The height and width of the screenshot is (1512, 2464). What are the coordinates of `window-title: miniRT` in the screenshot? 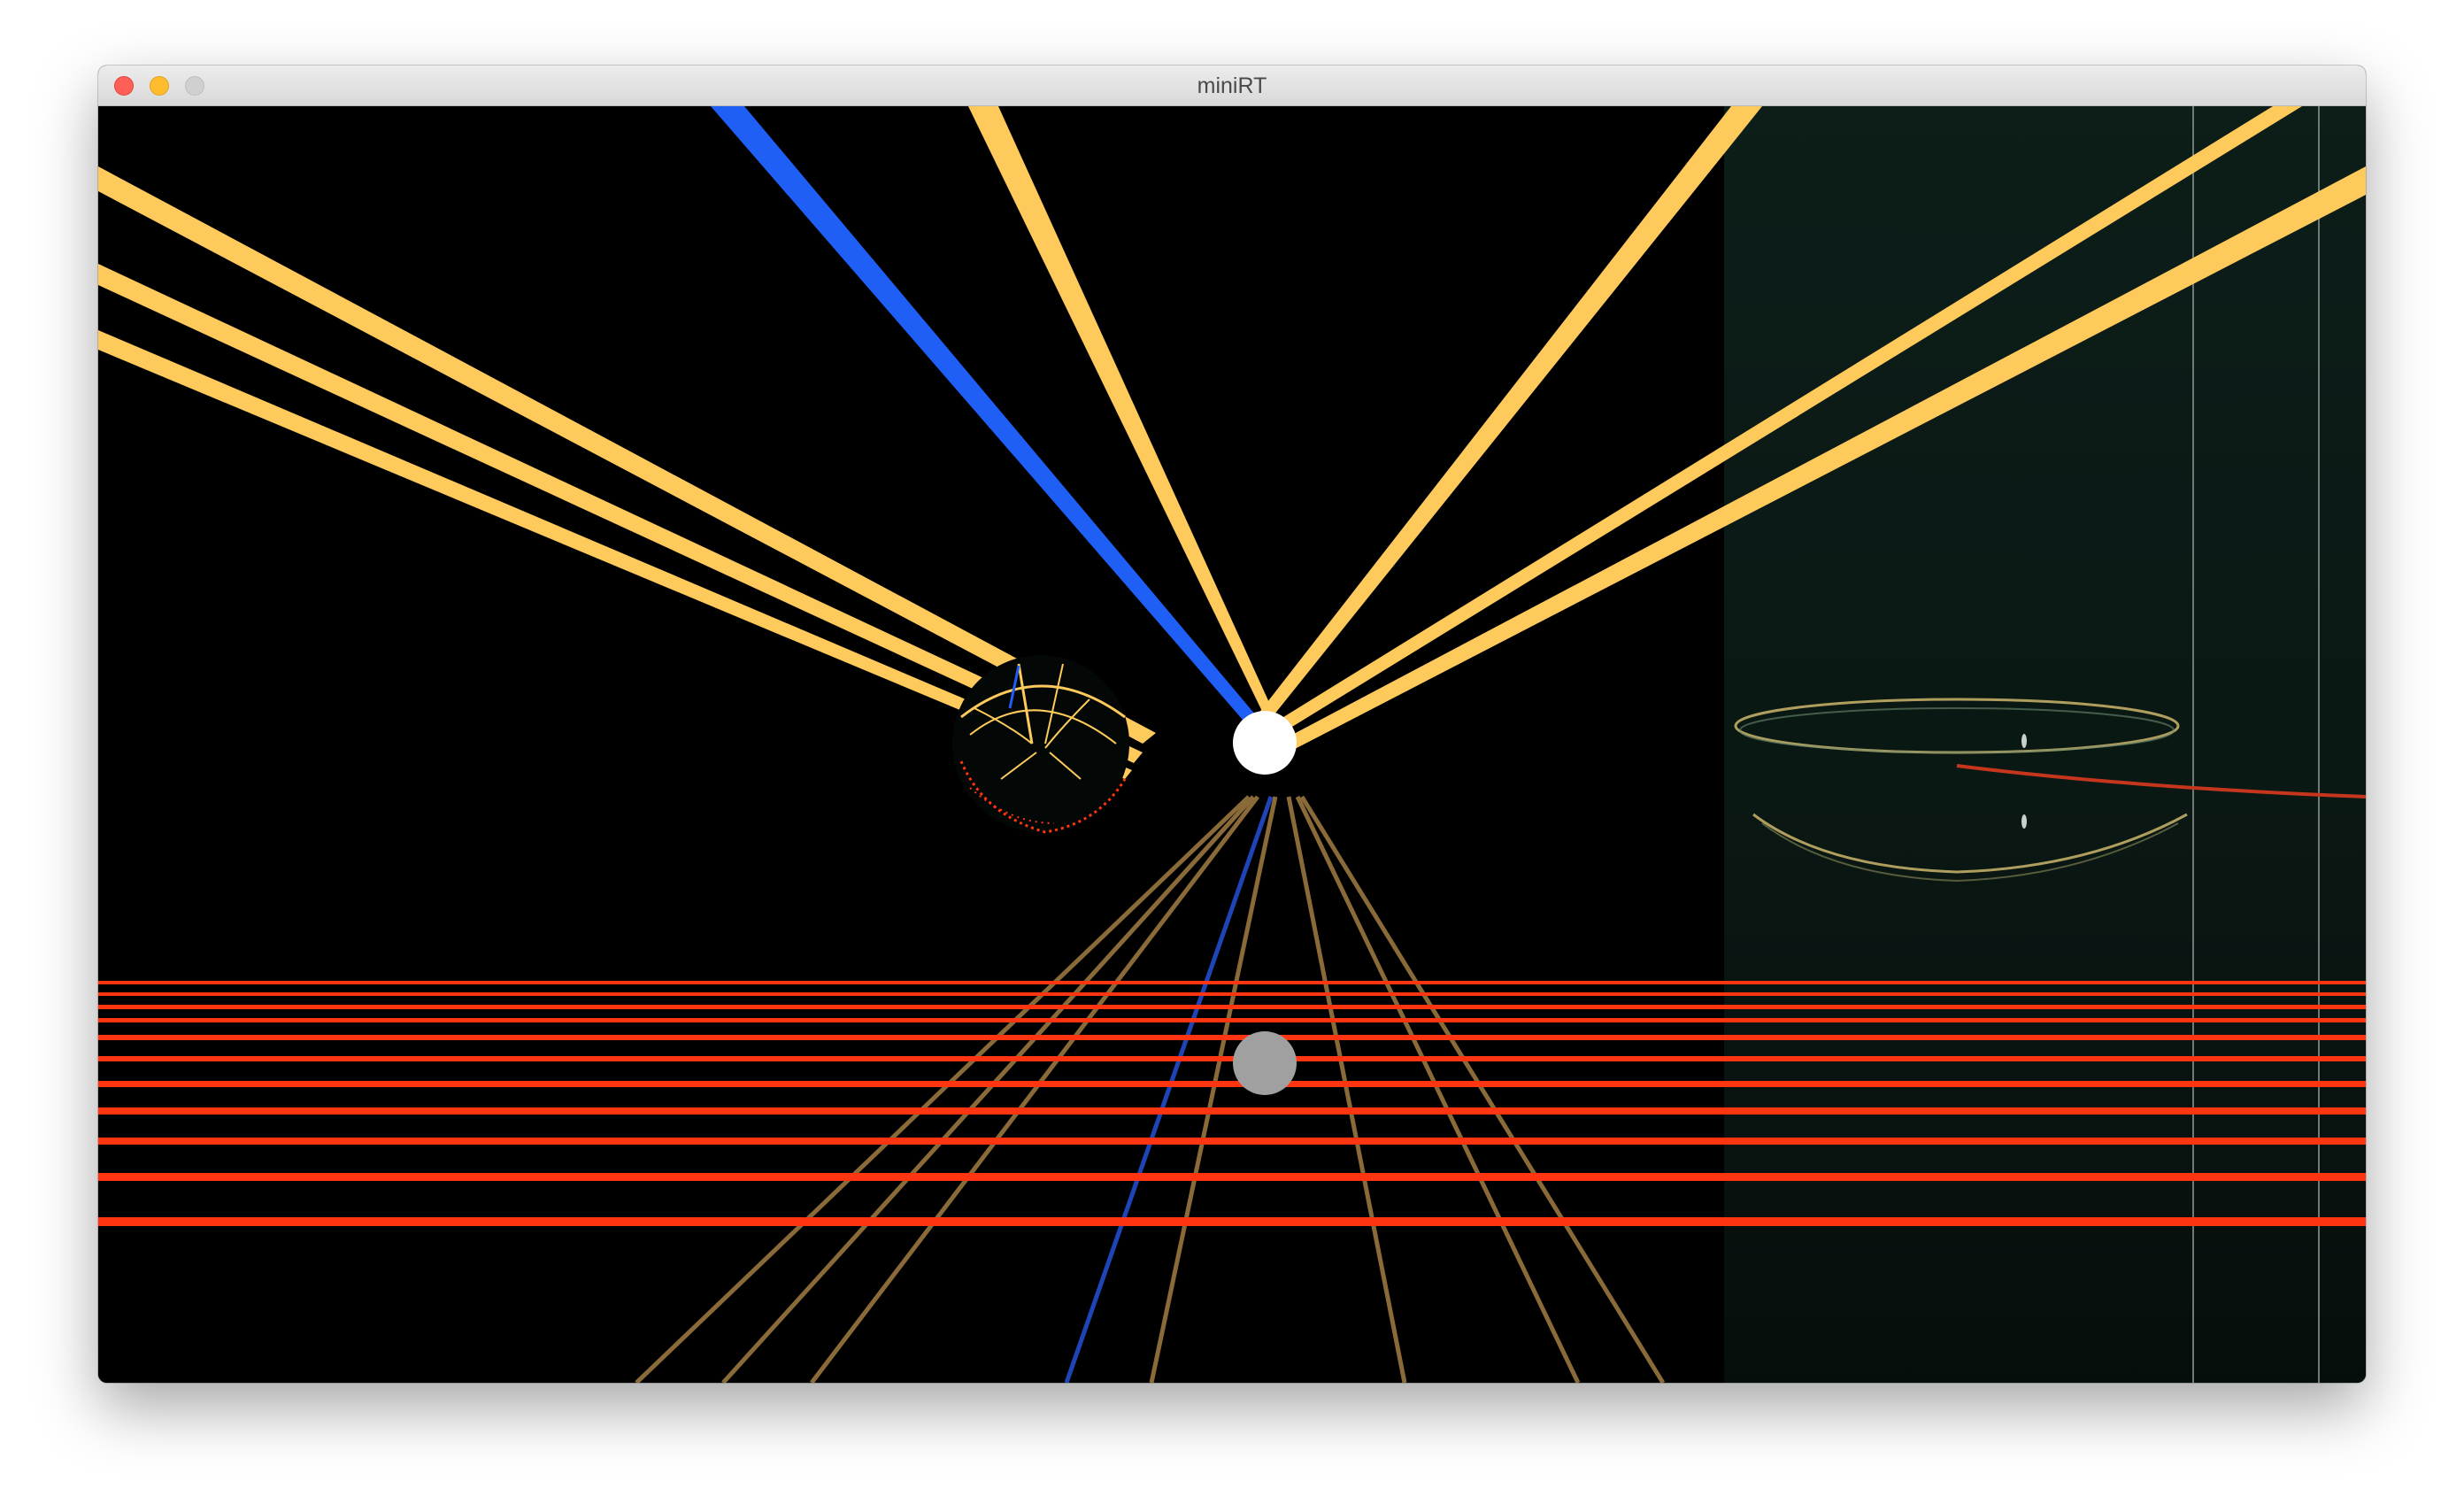 It's located at (1232, 85).